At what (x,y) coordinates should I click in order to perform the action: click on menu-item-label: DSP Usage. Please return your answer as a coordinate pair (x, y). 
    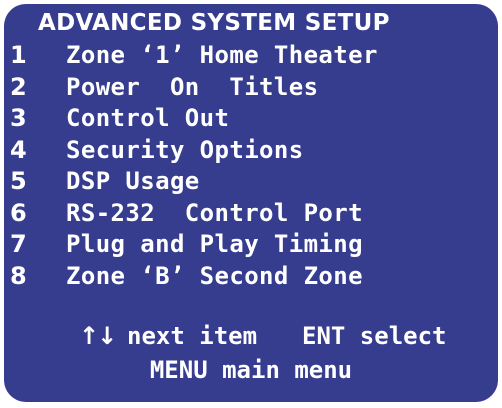
    Looking at the image, I should click on (133, 181).